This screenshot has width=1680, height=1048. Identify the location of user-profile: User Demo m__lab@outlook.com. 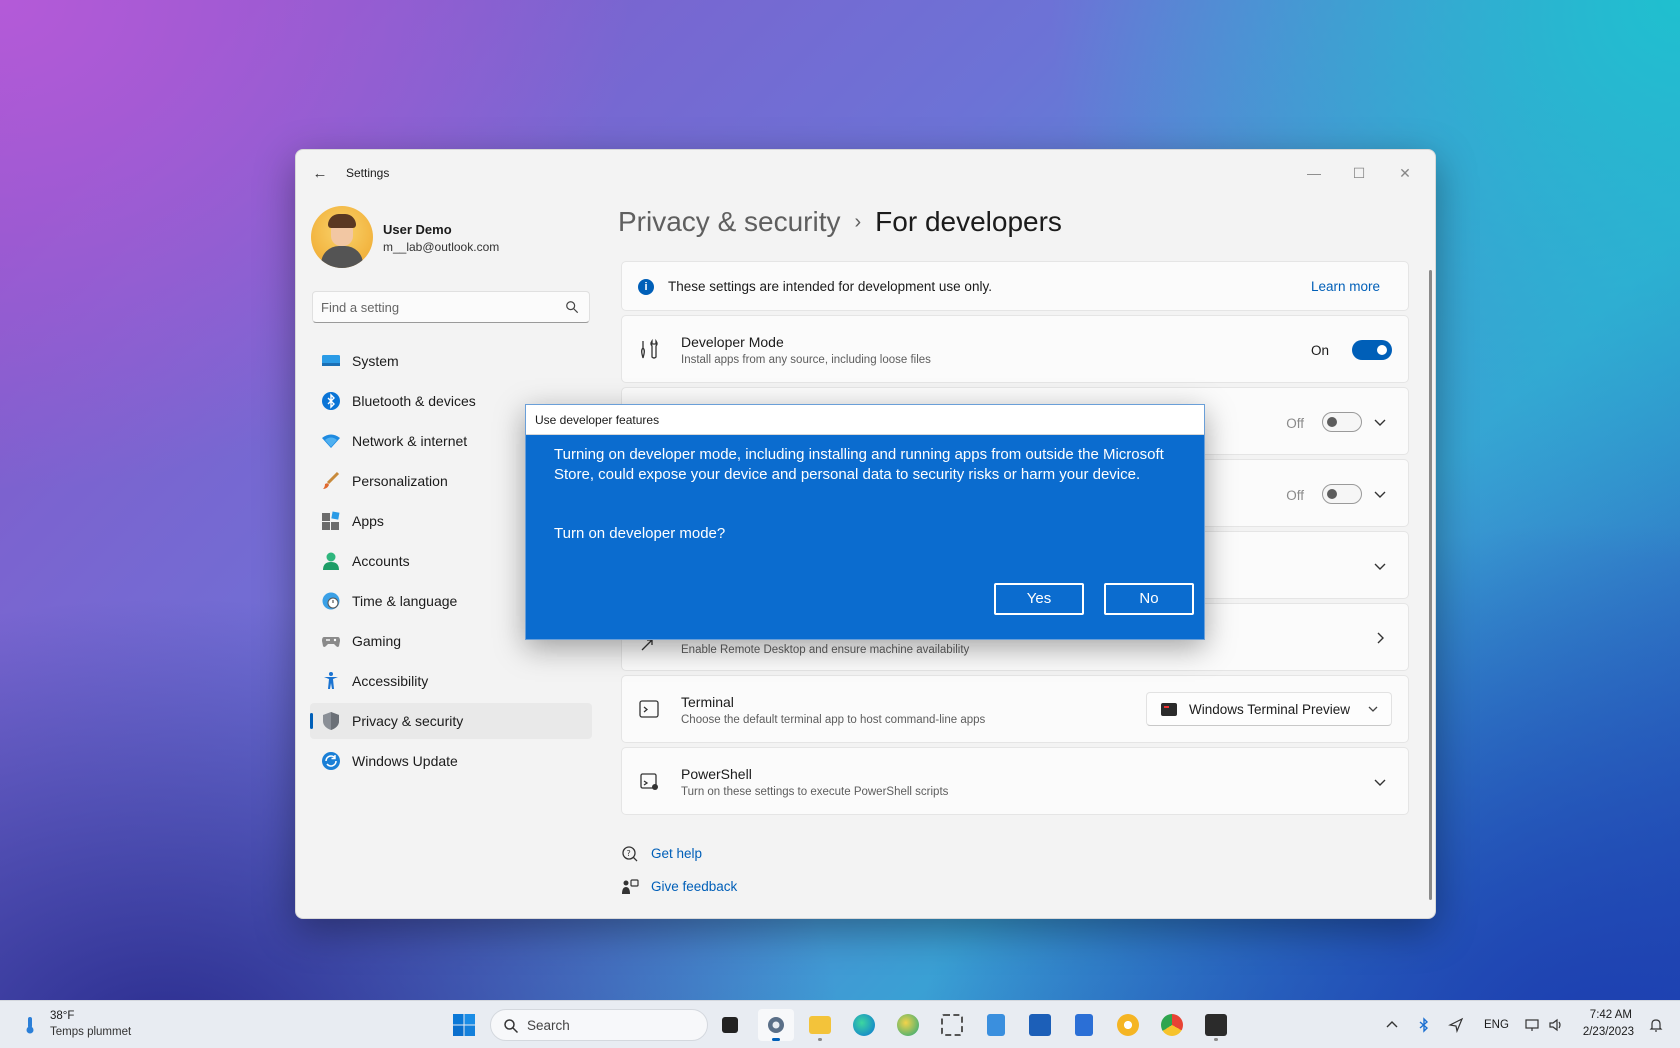
(451, 238).